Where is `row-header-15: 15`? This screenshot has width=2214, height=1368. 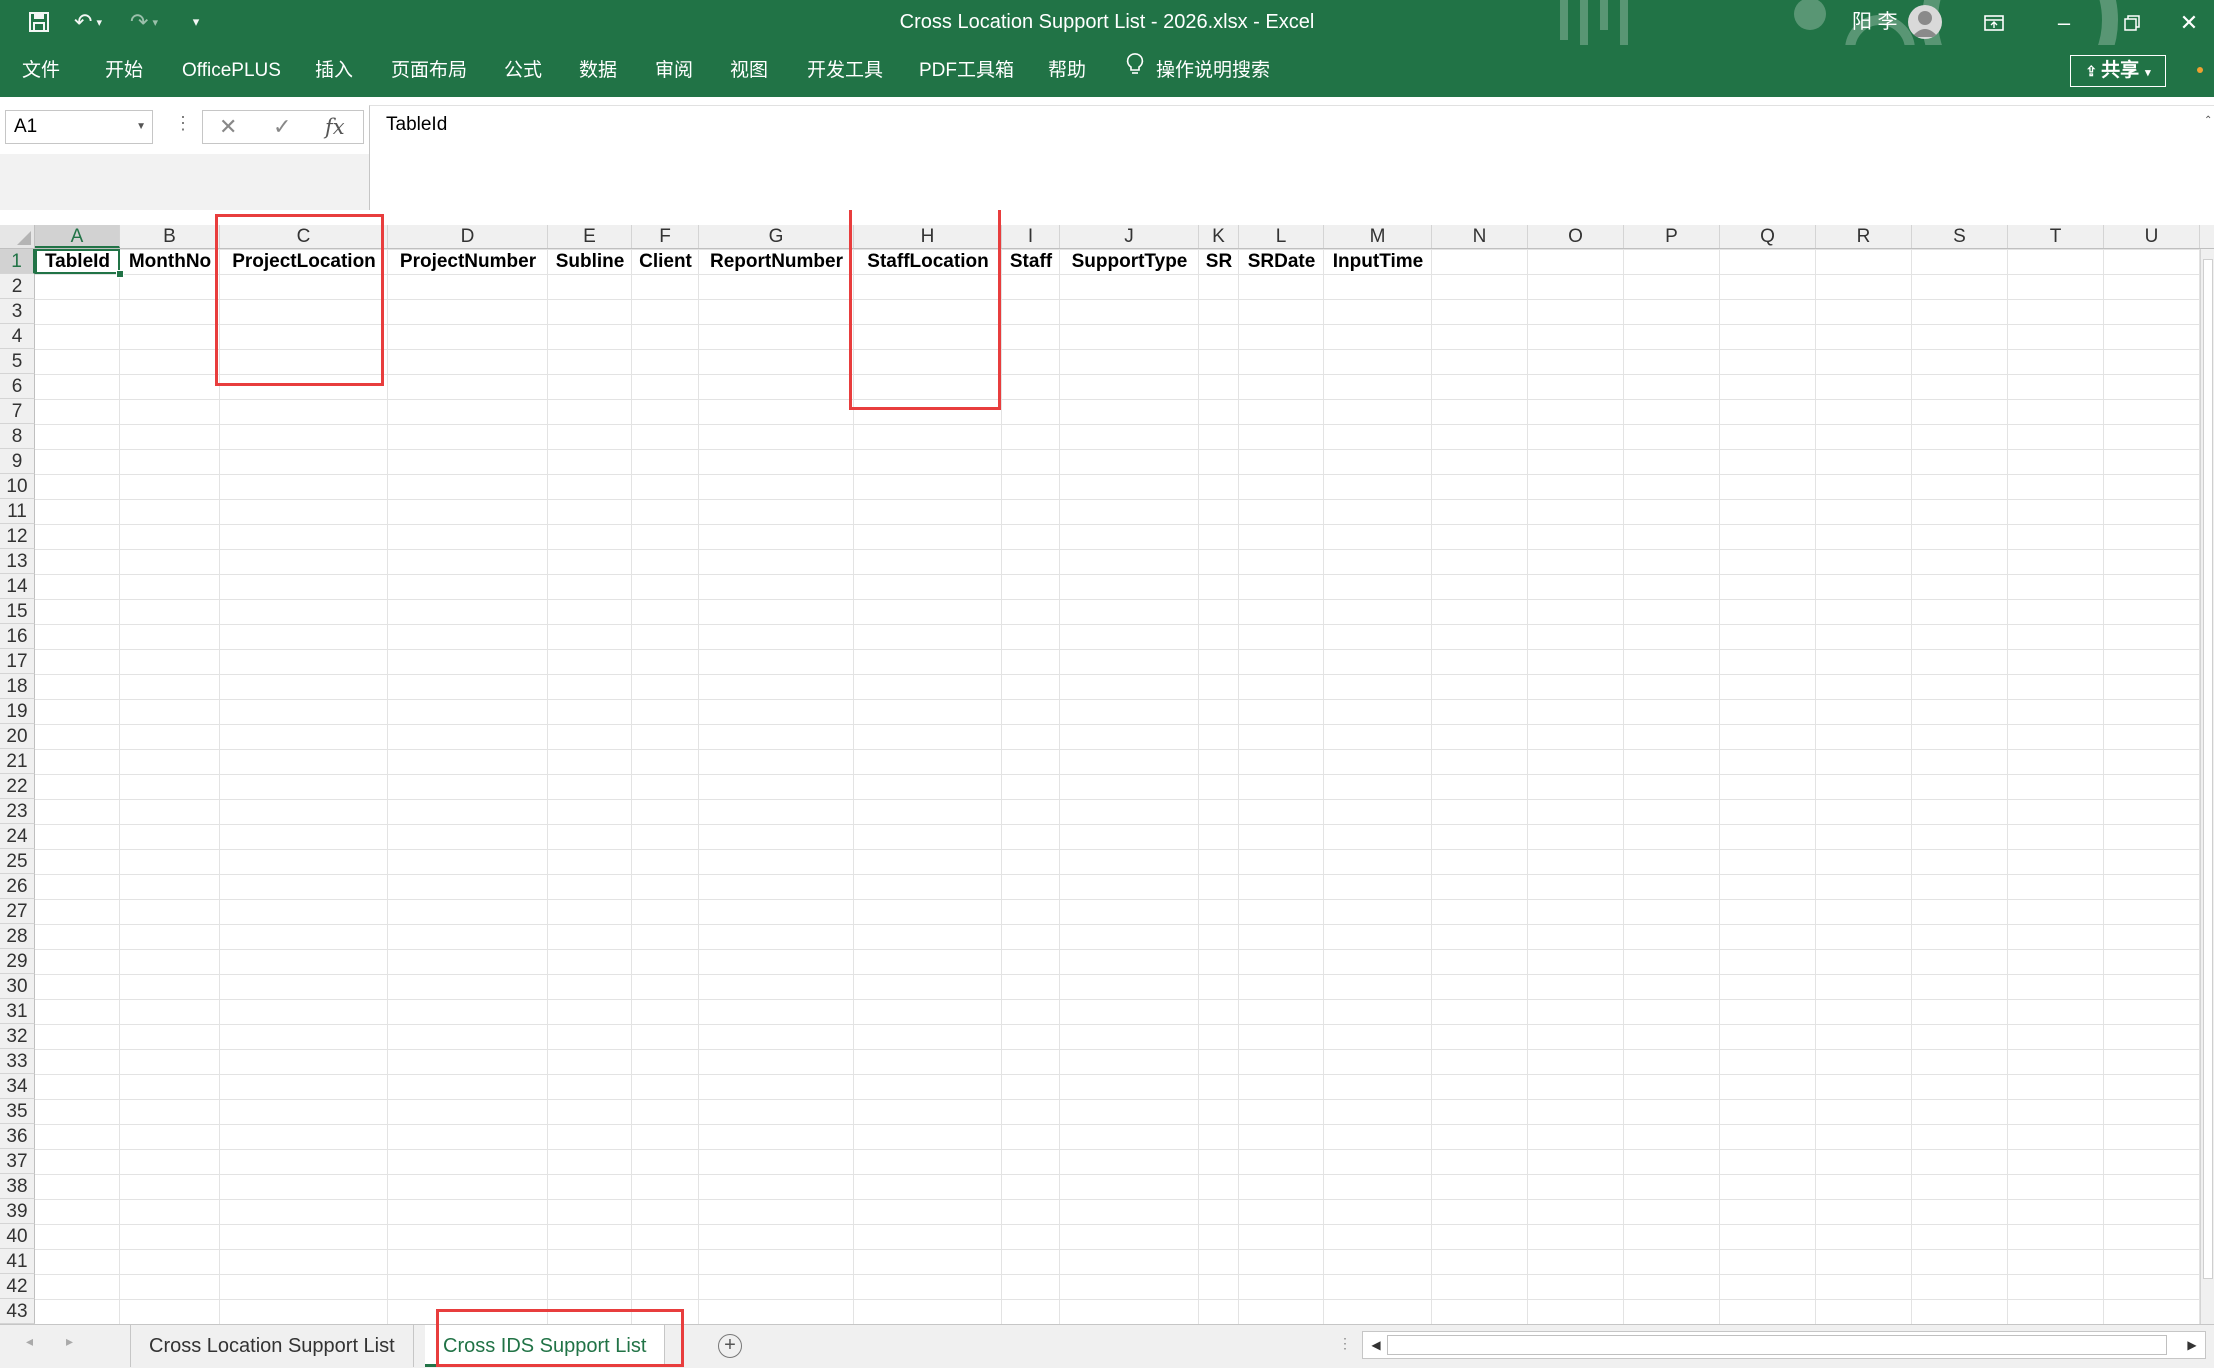
row-header-15: 15 is located at coordinates (17, 611).